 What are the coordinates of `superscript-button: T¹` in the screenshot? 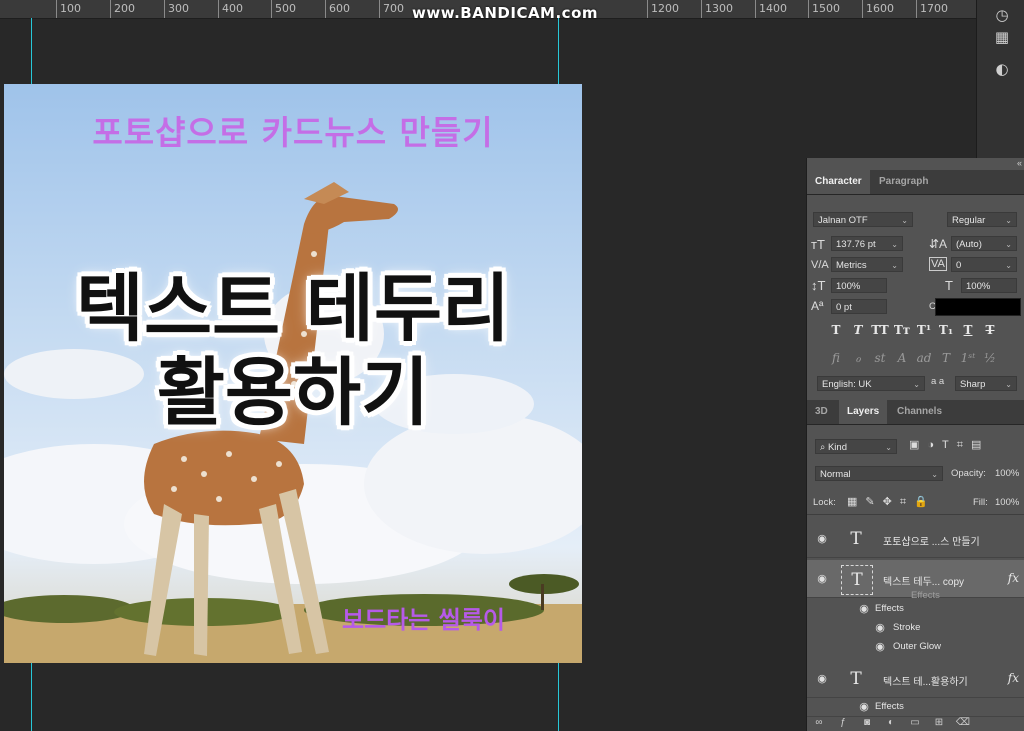 It's located at (924, 330).